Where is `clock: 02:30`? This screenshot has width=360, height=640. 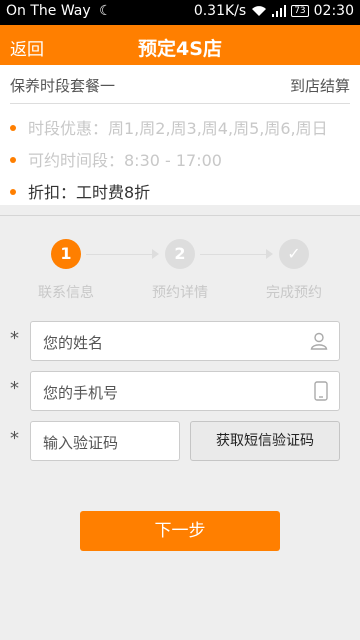
clock: 02:30 is located at coordinates (333, 11).